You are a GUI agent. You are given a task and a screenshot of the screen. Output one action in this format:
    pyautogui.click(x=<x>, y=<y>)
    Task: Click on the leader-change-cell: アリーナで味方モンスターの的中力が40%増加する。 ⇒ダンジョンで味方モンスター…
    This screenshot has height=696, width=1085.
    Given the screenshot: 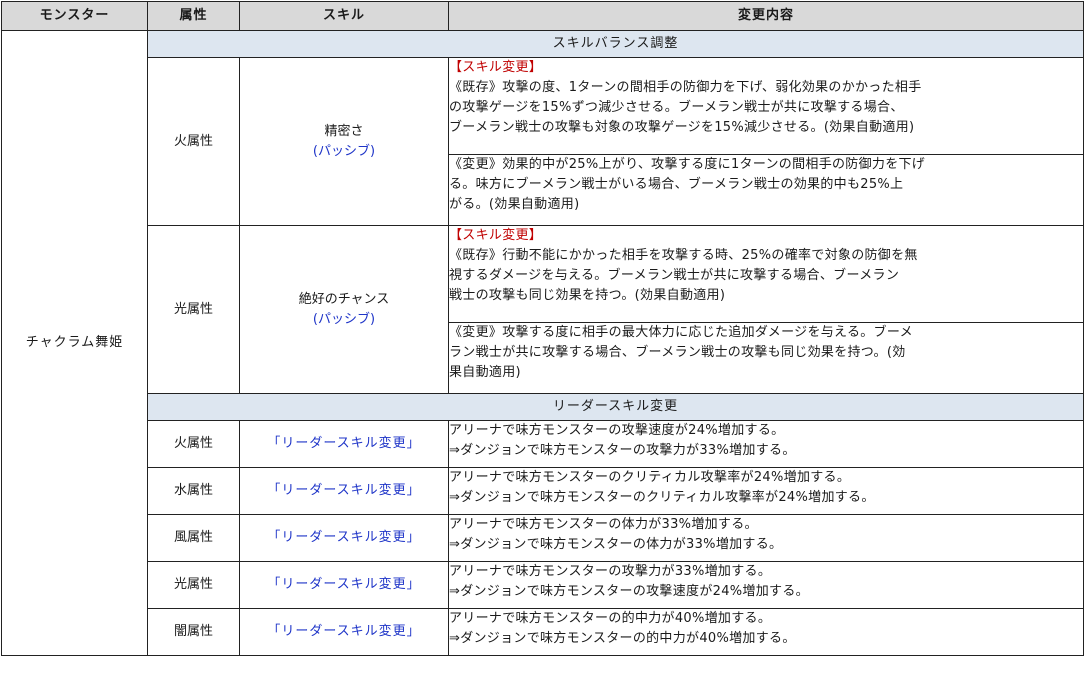 What is the action you would take?
    pyautogui.click(x=766, y=632)
    